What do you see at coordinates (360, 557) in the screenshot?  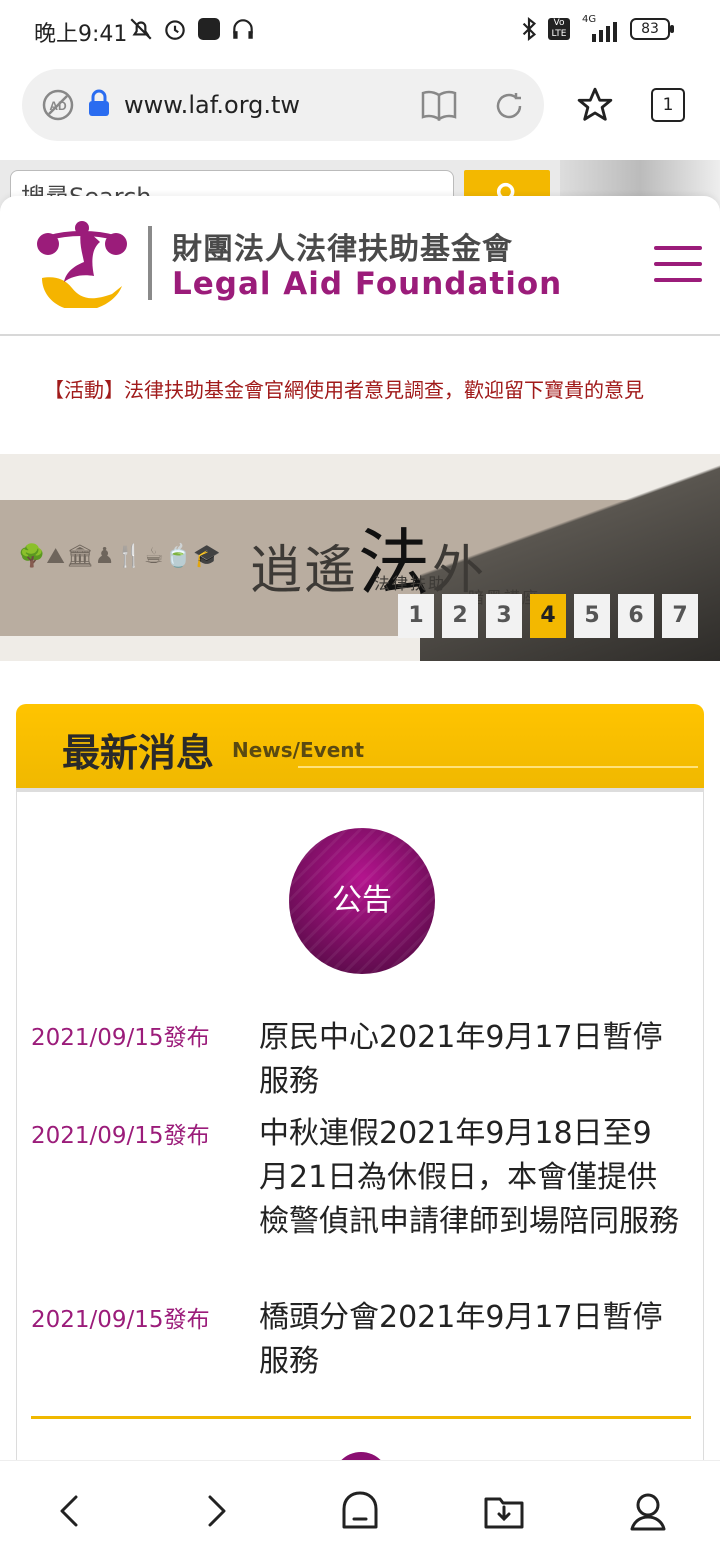 I see `hero-banner: 🌳⛰🏛♟🍴☕🍵🎓 逍遙法外 法律扶助 暗黑講座 1 2 3 4 5 6 7` at bounding box center [360, 557].